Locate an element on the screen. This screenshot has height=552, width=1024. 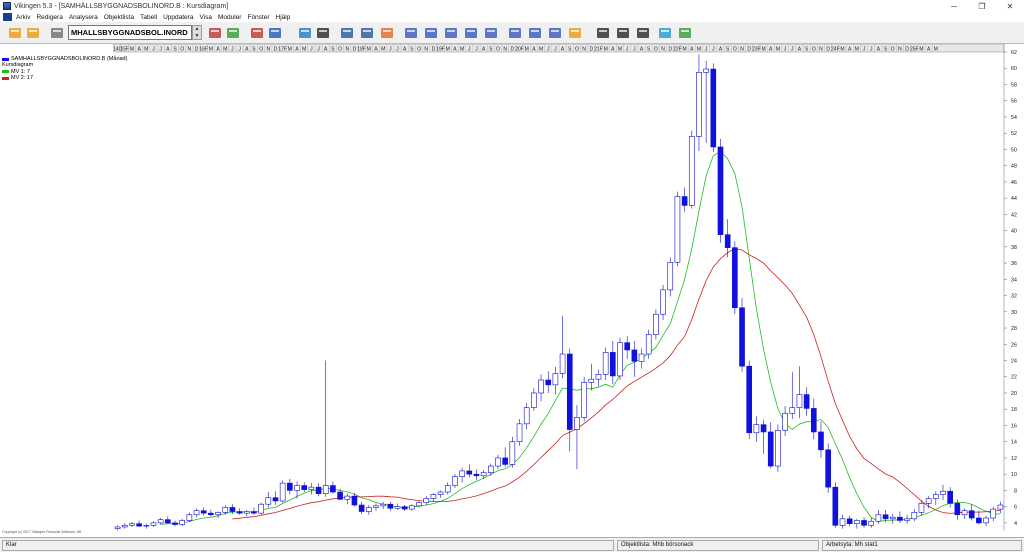
y-tick-label: 38 is located at coordinates (1014, 248).